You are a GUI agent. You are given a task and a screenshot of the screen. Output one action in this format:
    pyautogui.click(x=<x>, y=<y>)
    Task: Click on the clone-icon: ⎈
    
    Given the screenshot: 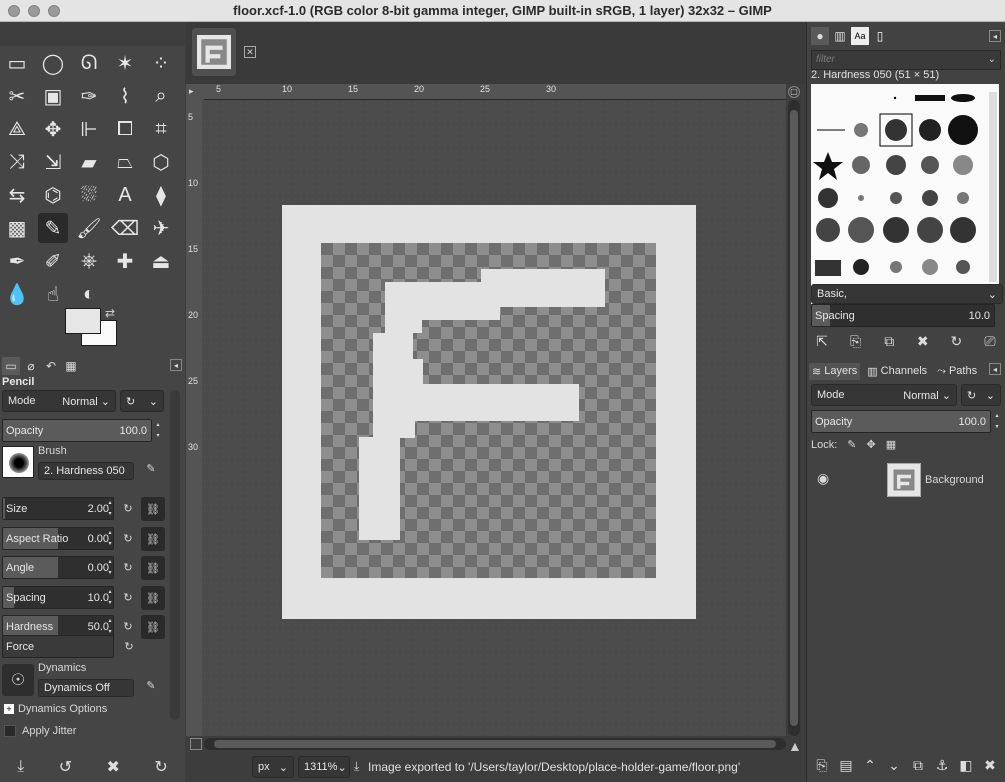 What is the action you would take?
    pyautogui.click(x=89, y=261)
    